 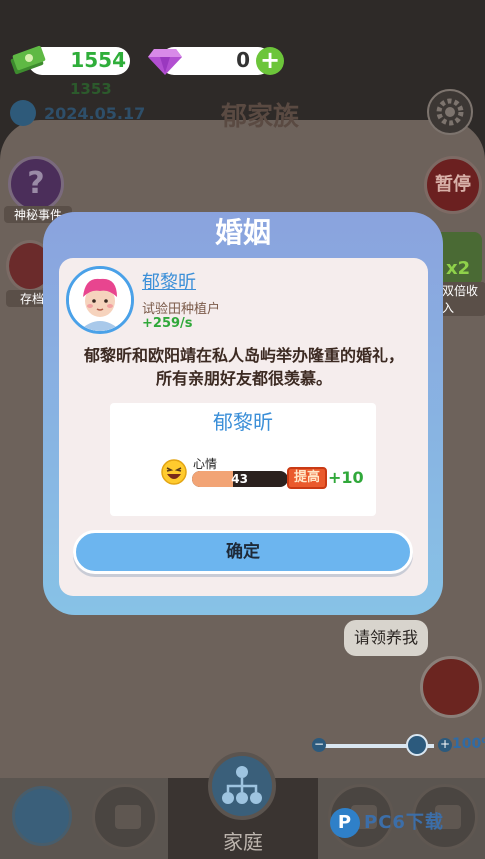 What do you see at coordinates (42, 816) in the screenshot?
I see `book-tab-icon` at bounding box center [42, 816].